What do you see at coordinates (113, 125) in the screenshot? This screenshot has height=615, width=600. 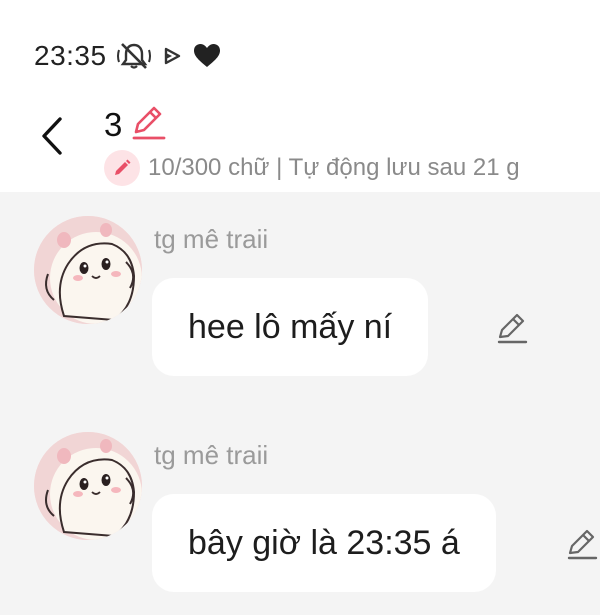 I see `page-title: 3` at bounding box center [113, 125].